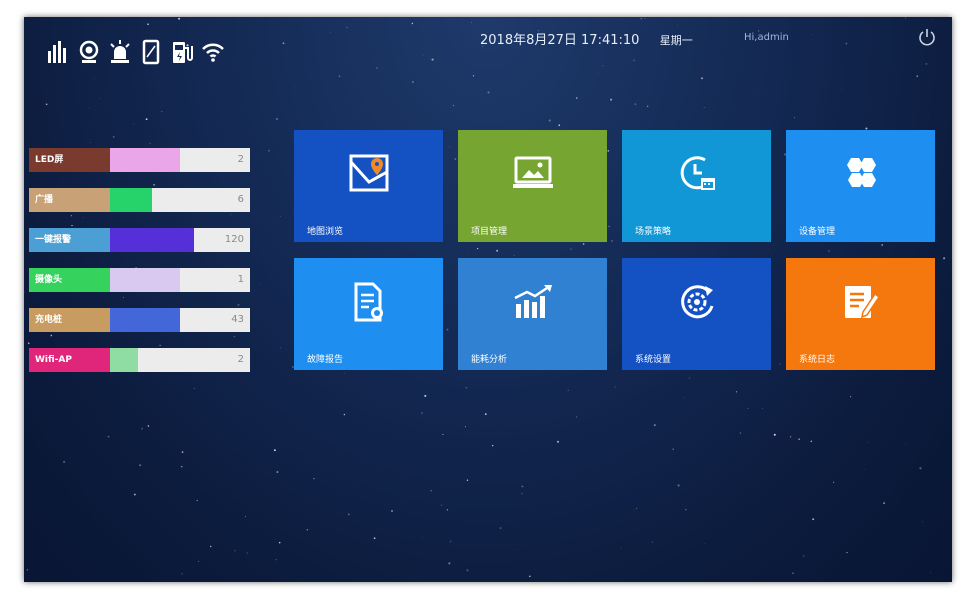 The height and width of the screenshot is (599, 976). I want to click on stat-label: 一键报警, so click(69, 240).